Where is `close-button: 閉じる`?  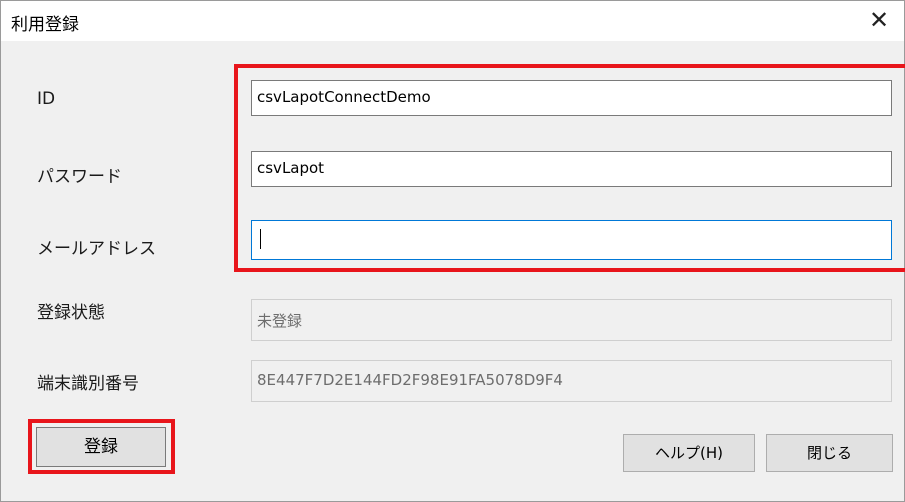 close-button: 閉じる is located at coordinates (829, 453).